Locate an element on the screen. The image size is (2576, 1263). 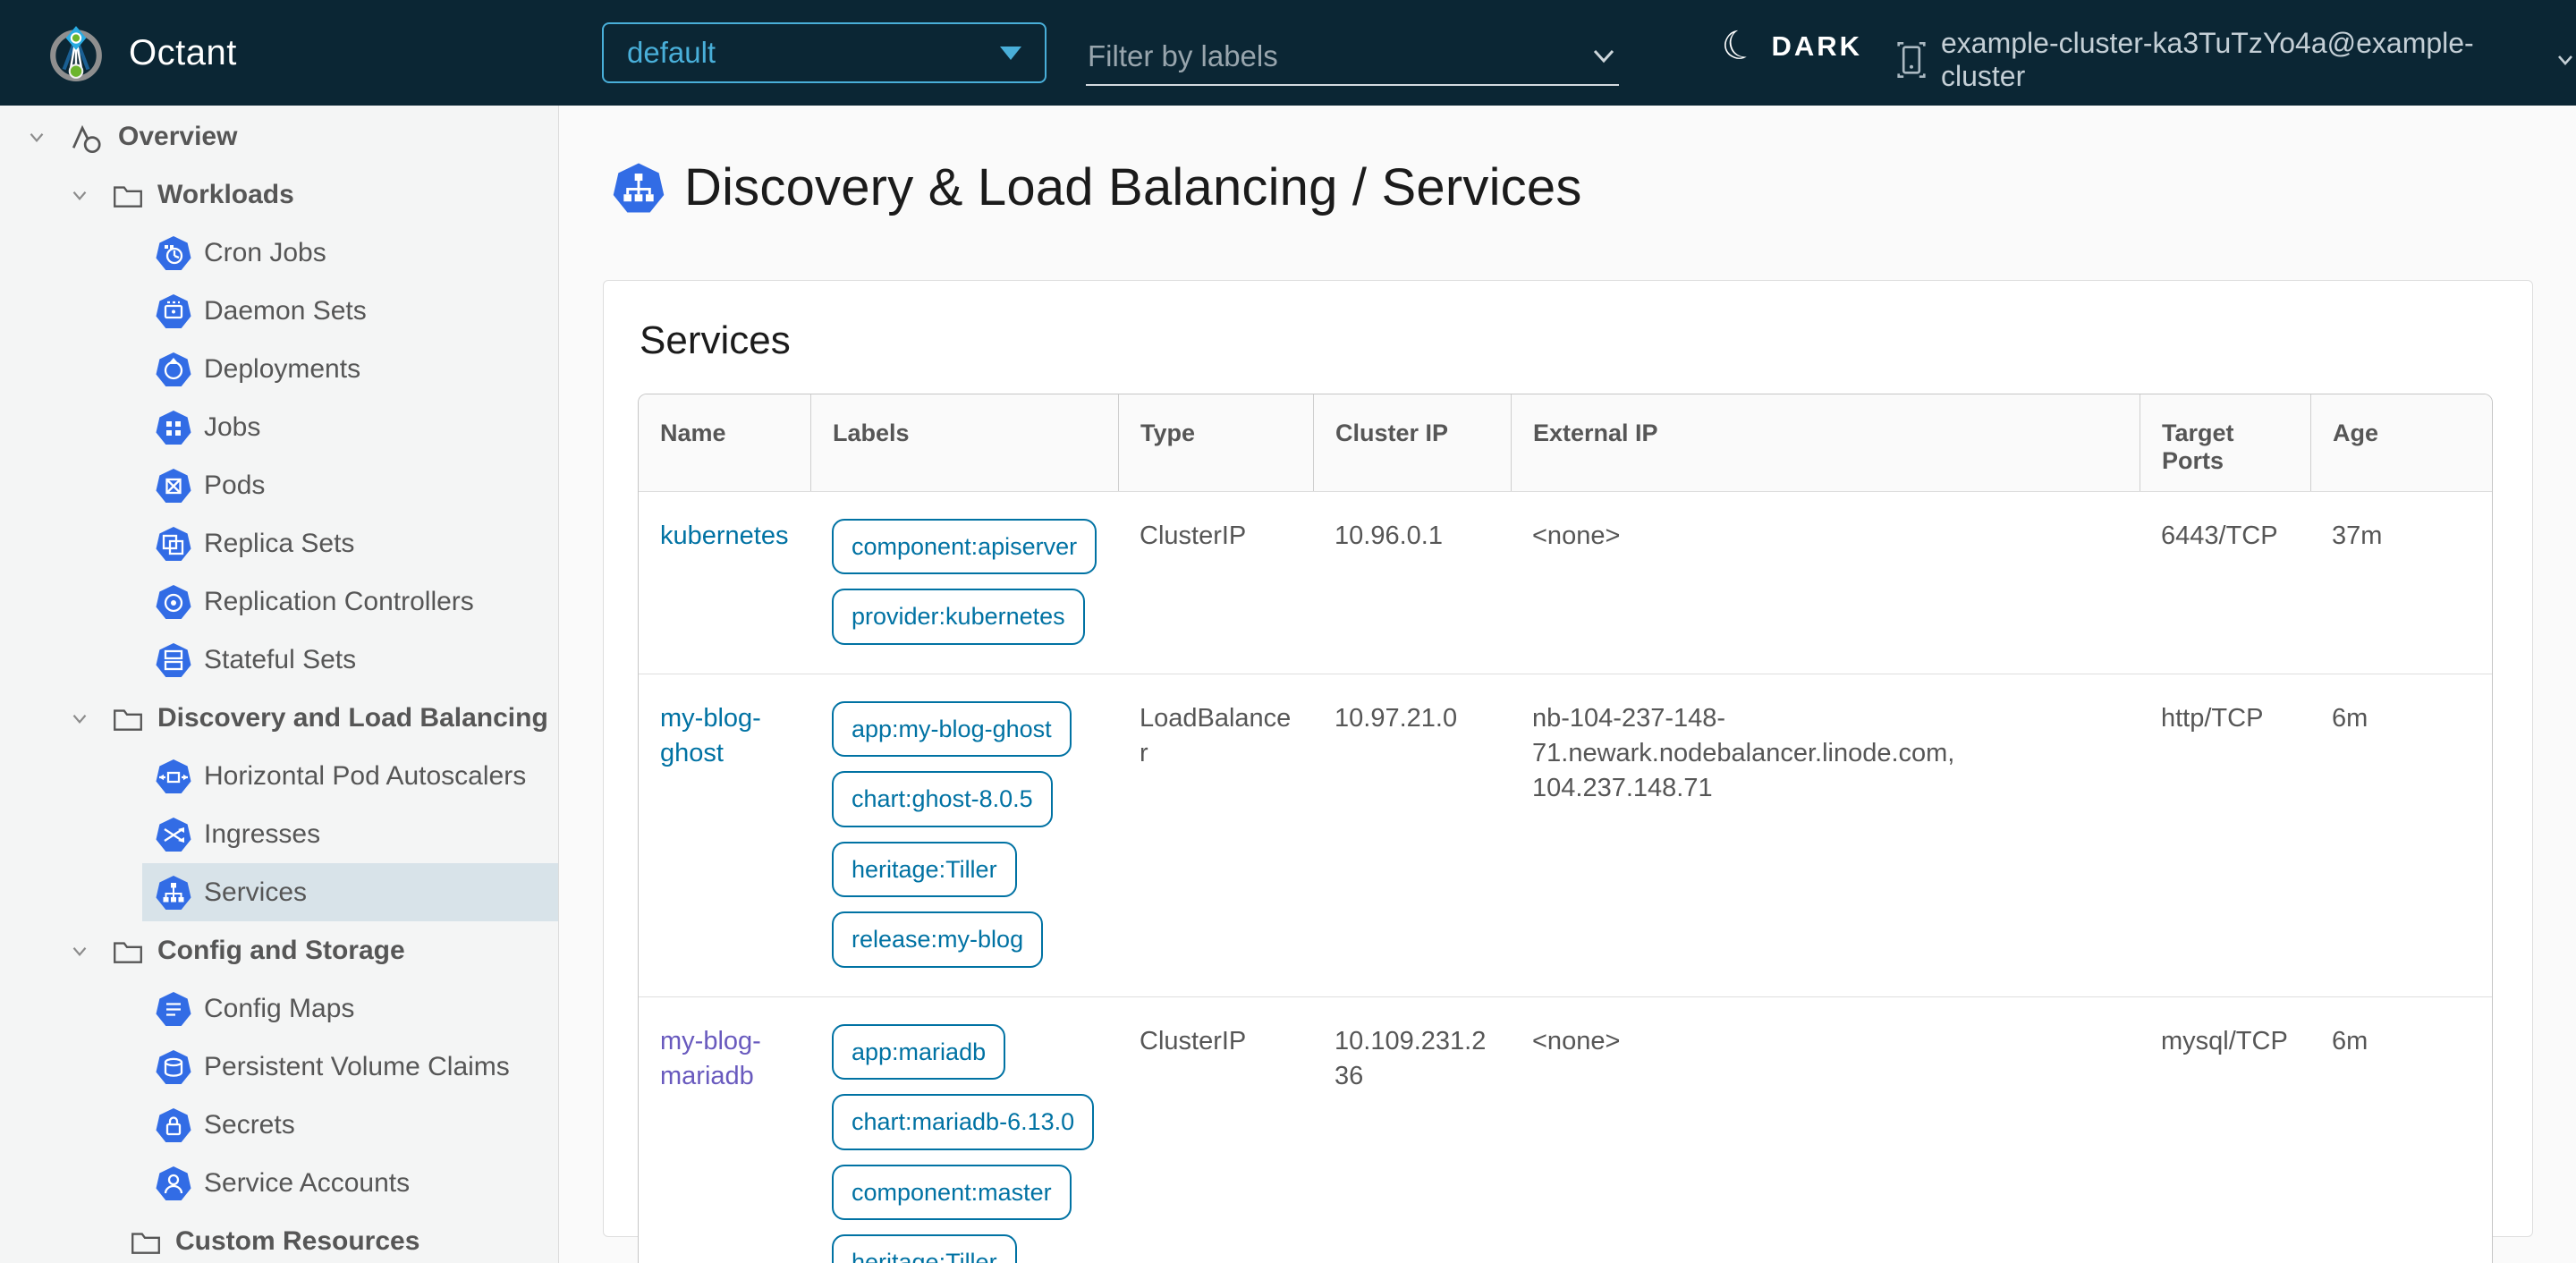
sidebar-item-replica-sets: Replica Sets is located at coordinates (279, 543).